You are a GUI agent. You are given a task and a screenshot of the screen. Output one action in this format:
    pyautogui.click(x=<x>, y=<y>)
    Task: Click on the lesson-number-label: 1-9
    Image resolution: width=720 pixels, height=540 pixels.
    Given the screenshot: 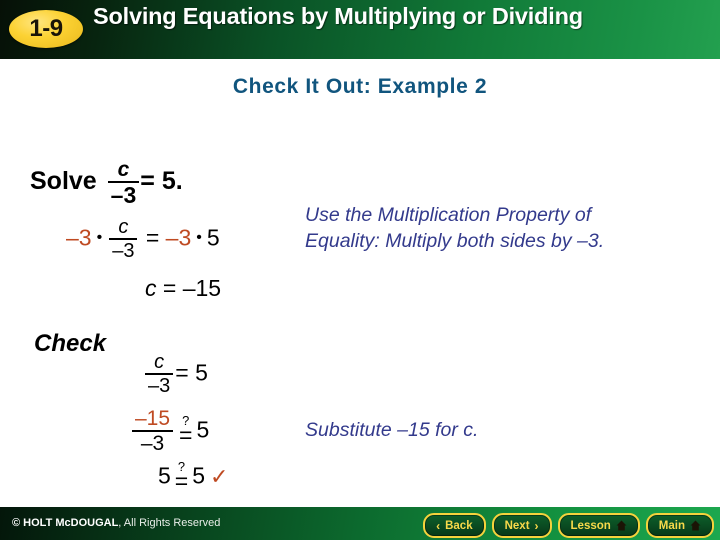 What is the action you would take?
    pyautogui.click(x=46, y=28)
    